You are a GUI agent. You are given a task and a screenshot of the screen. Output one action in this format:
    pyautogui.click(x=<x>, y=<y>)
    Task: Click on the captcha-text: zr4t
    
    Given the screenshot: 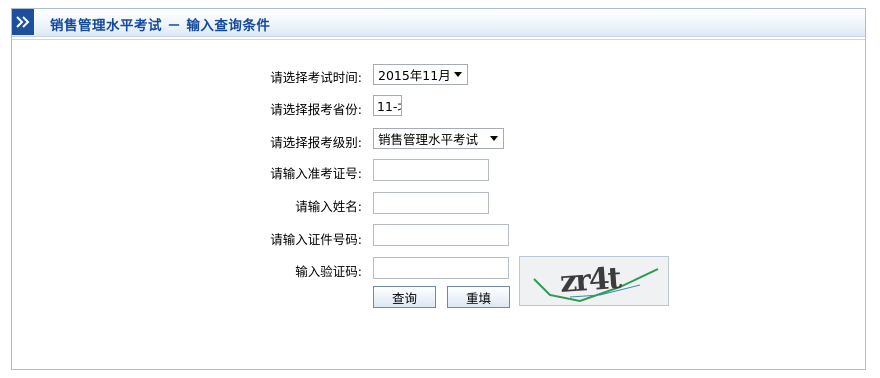 What is the action you would take?
    pyautogui.click(x=589, y=280)
    